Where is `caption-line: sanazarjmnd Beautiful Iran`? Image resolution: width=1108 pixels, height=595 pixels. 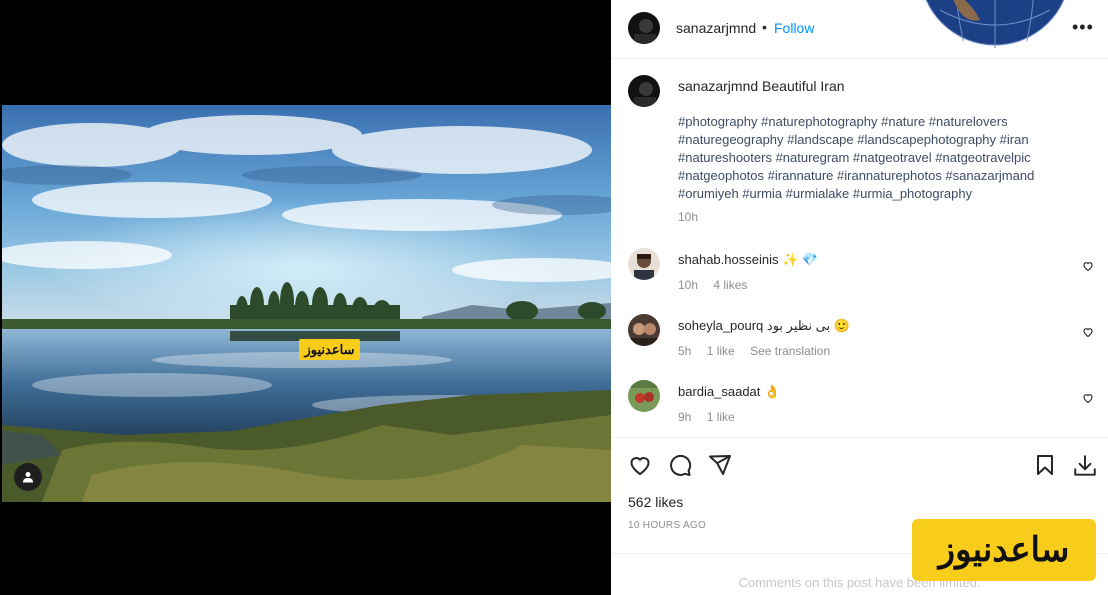 caption-line: sanazarjmnd Beautiful Iran is located at coordinates (761, 86).